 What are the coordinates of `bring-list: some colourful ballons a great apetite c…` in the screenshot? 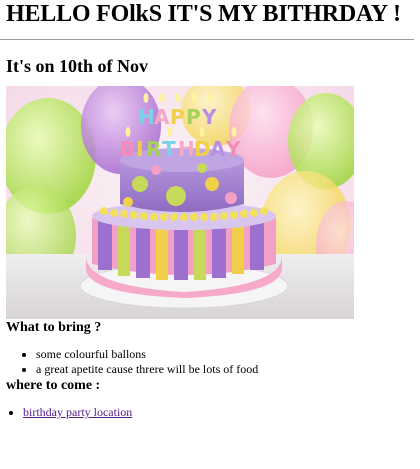 It's located at (210, 362).